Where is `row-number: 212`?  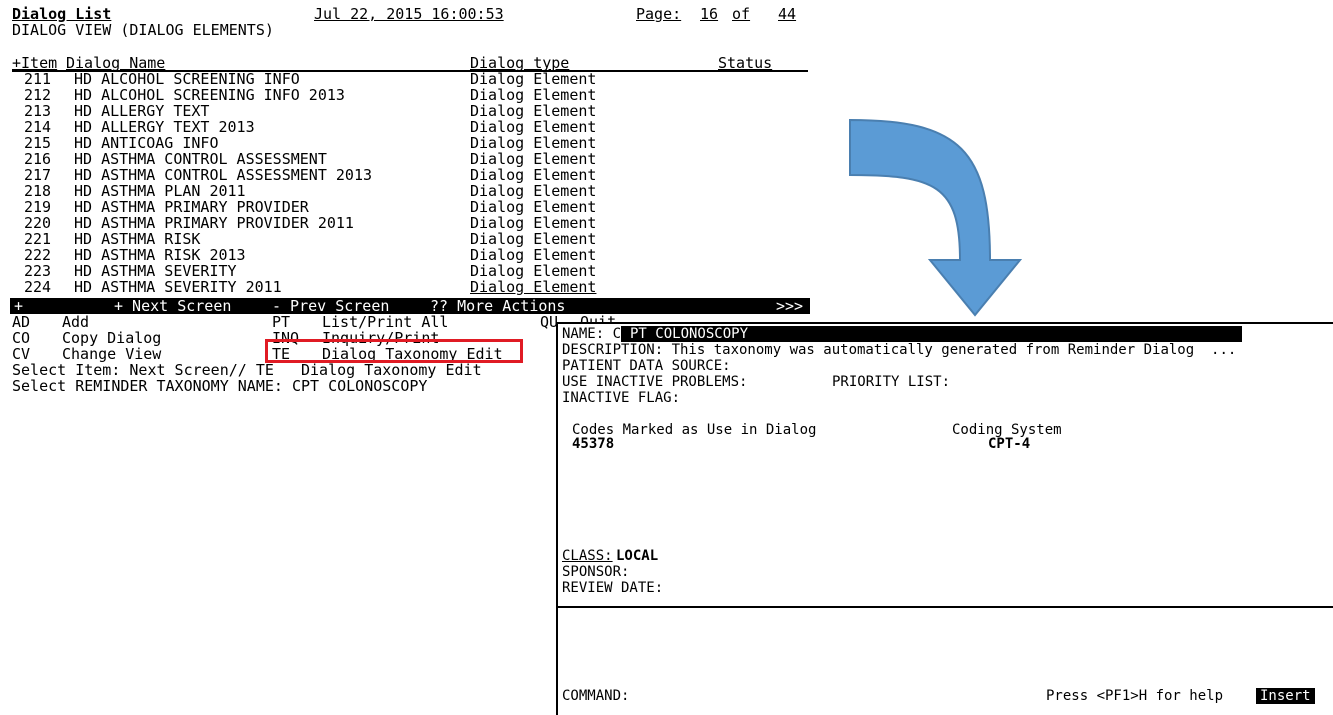
row-number: 212 is located at coordinates (38, 95).